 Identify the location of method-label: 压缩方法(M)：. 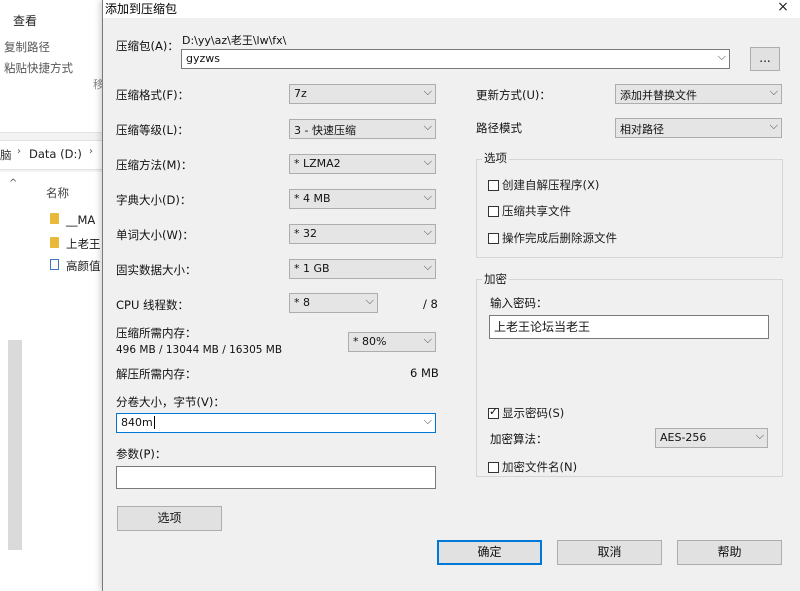
(154, 165).